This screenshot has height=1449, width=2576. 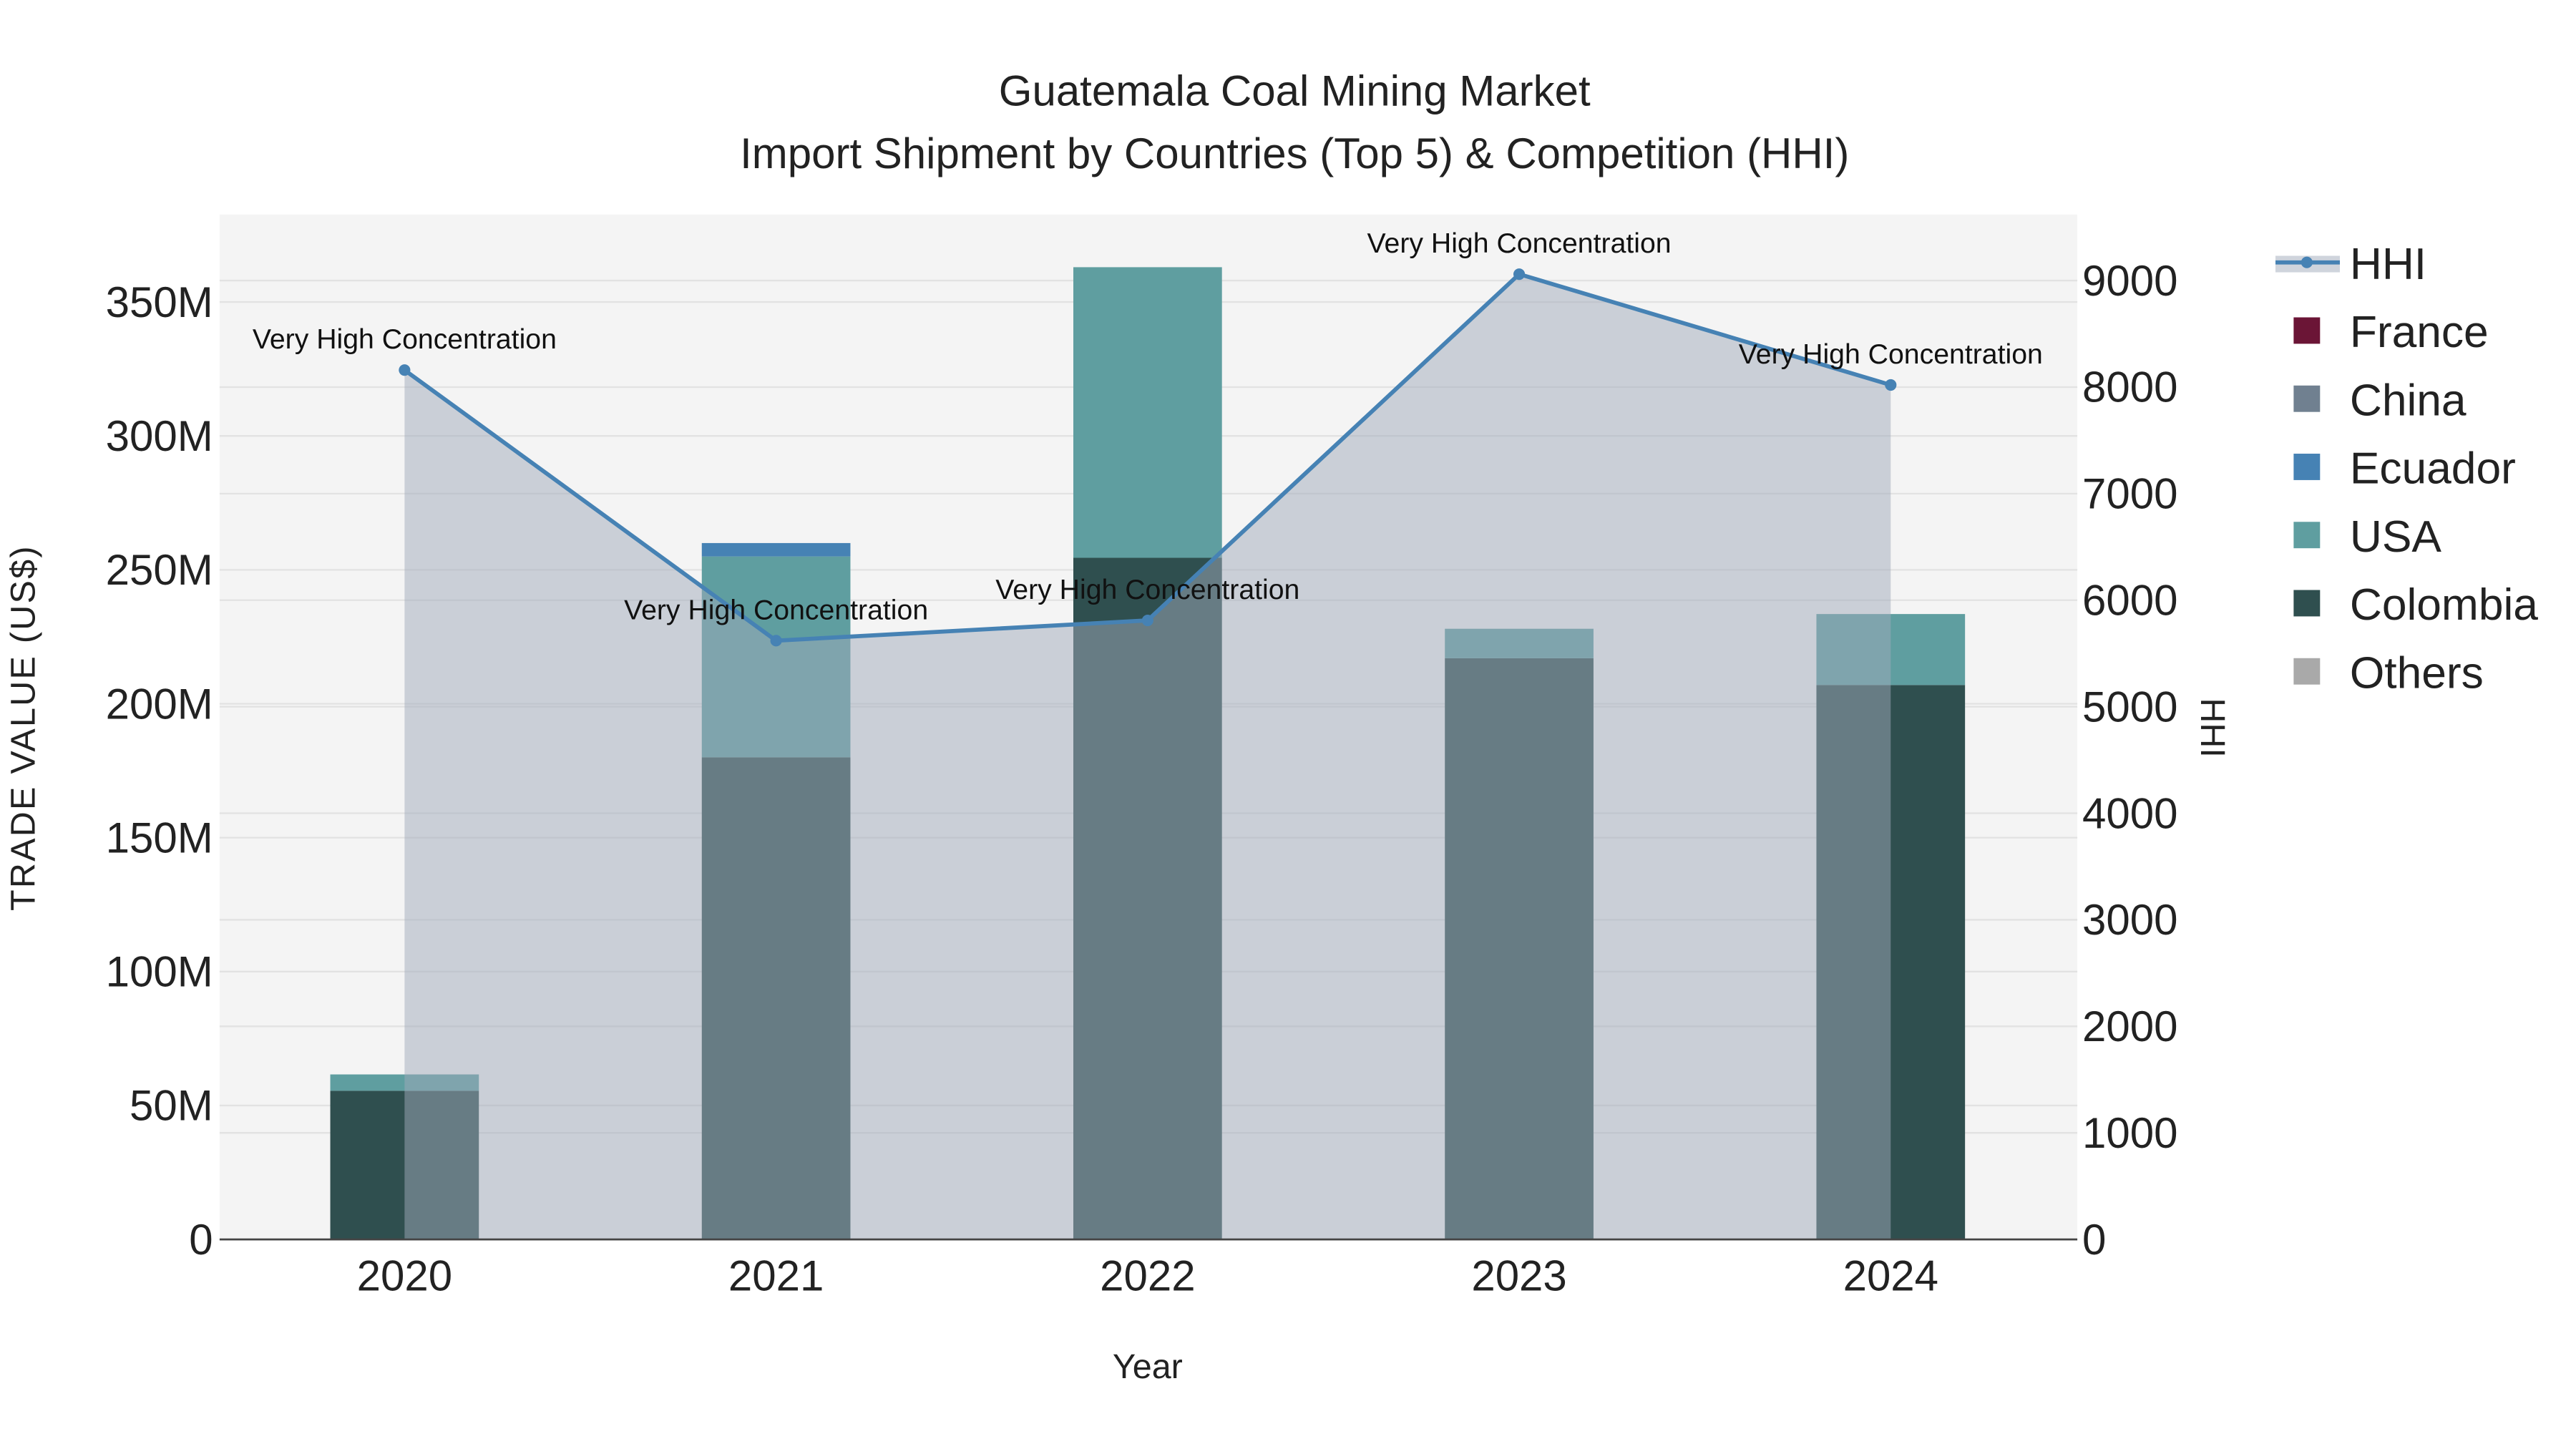 I want to click on legend: HHI France China Ecuador USA Colombia Others, so click(x=2406, y=469).